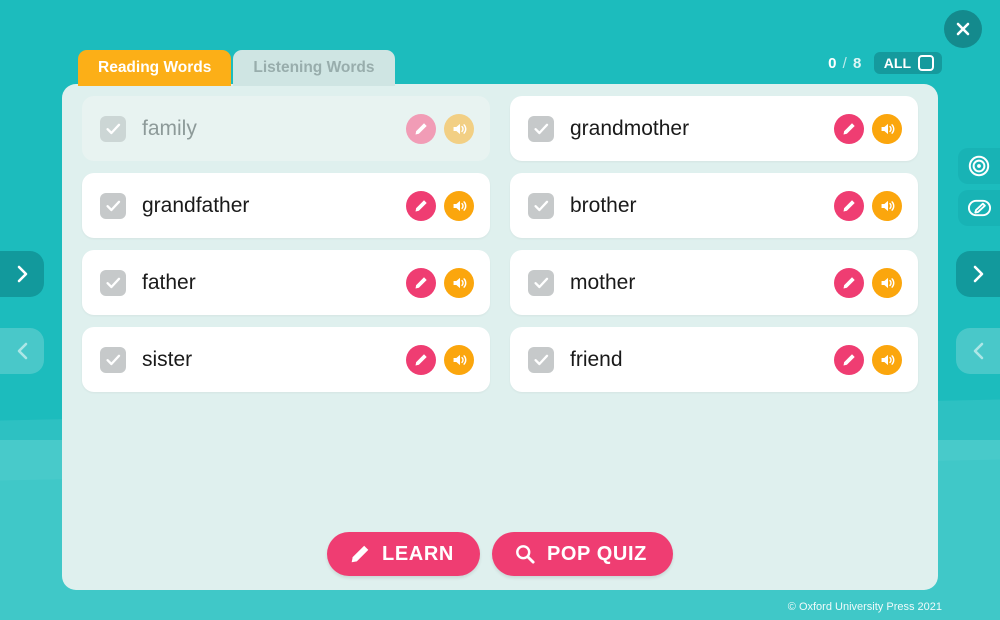  Describe the element at coordinates (979, 208) in the screenshot. I see `tool-pencil` at that location.